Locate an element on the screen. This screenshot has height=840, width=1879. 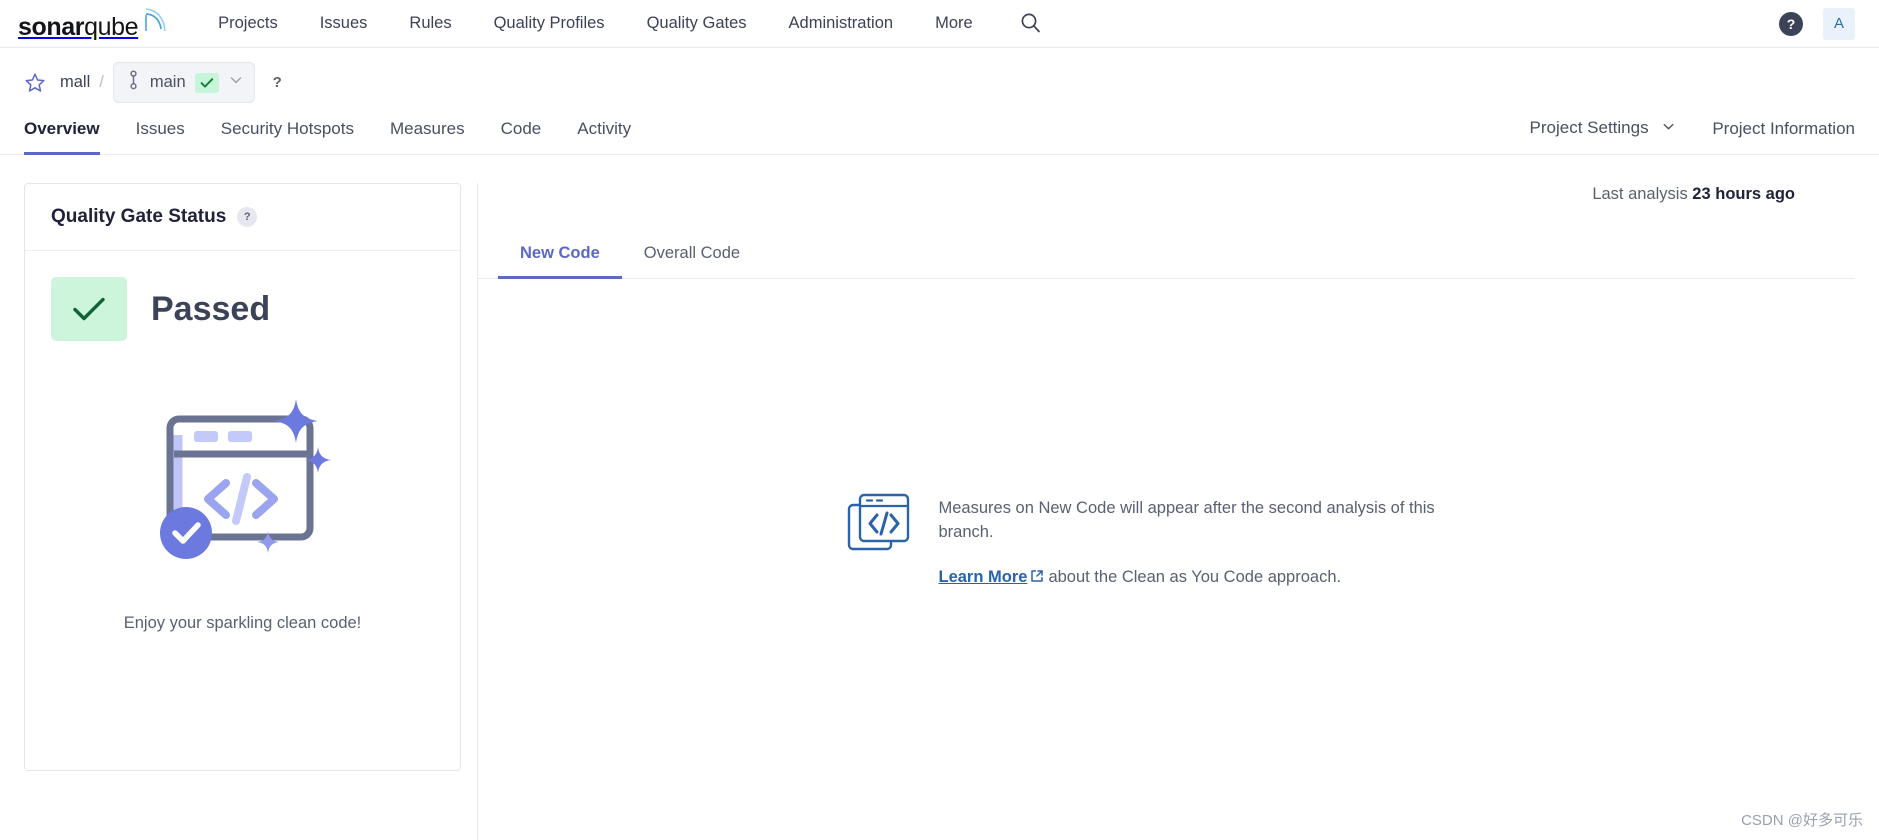
branch-help-icon: ? is located at coordinates (277, 82).